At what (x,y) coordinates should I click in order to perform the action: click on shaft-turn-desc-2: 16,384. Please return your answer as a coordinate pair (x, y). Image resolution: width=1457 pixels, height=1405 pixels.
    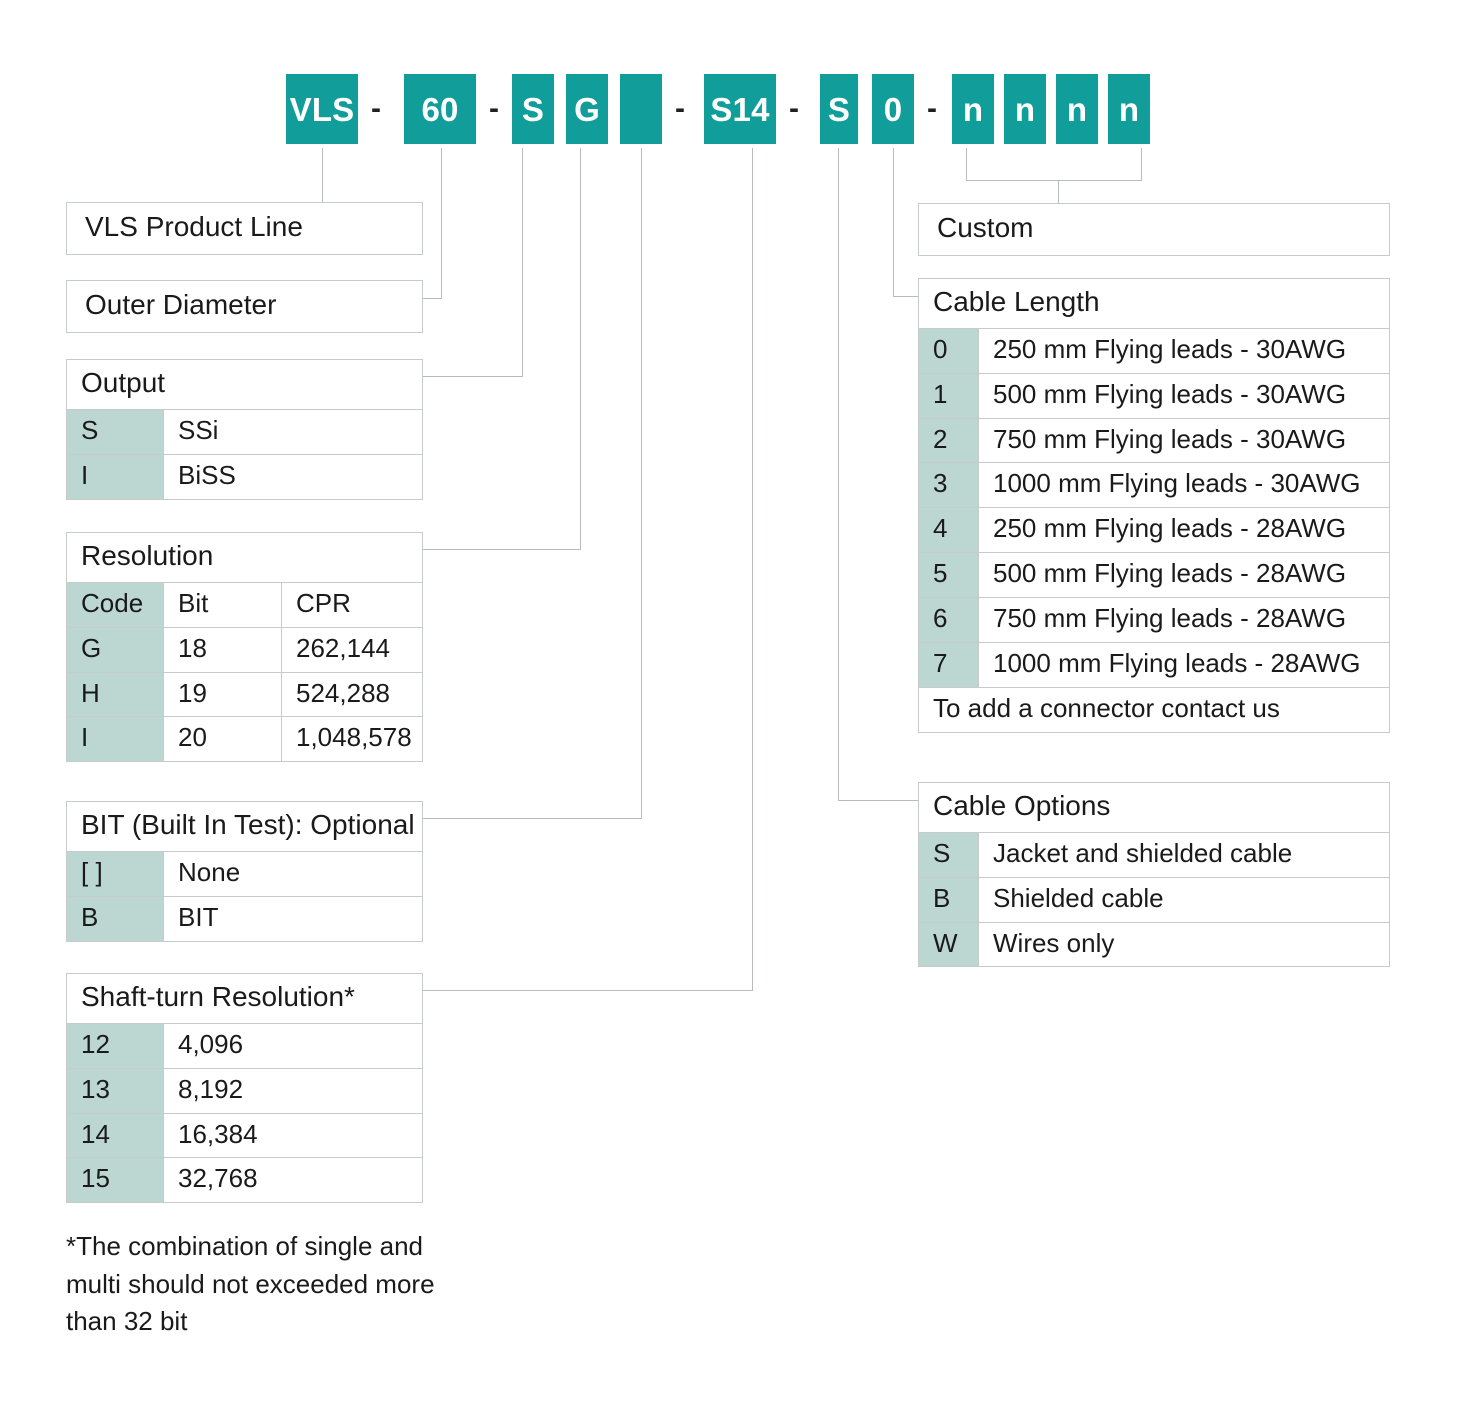
    Looking at the image, I should click on (218, 1133).